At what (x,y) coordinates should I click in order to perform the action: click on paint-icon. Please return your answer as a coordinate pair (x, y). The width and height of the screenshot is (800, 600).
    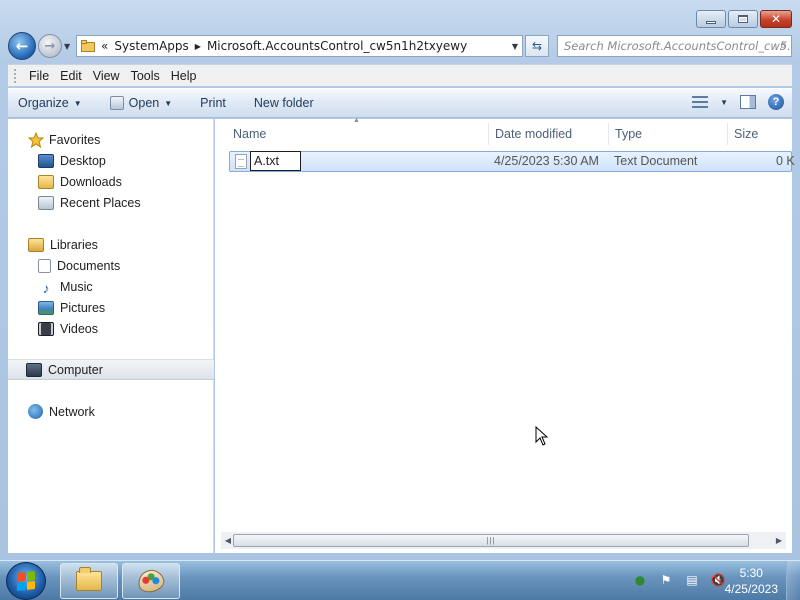
    Looking at the image, I should click on (151, 581).